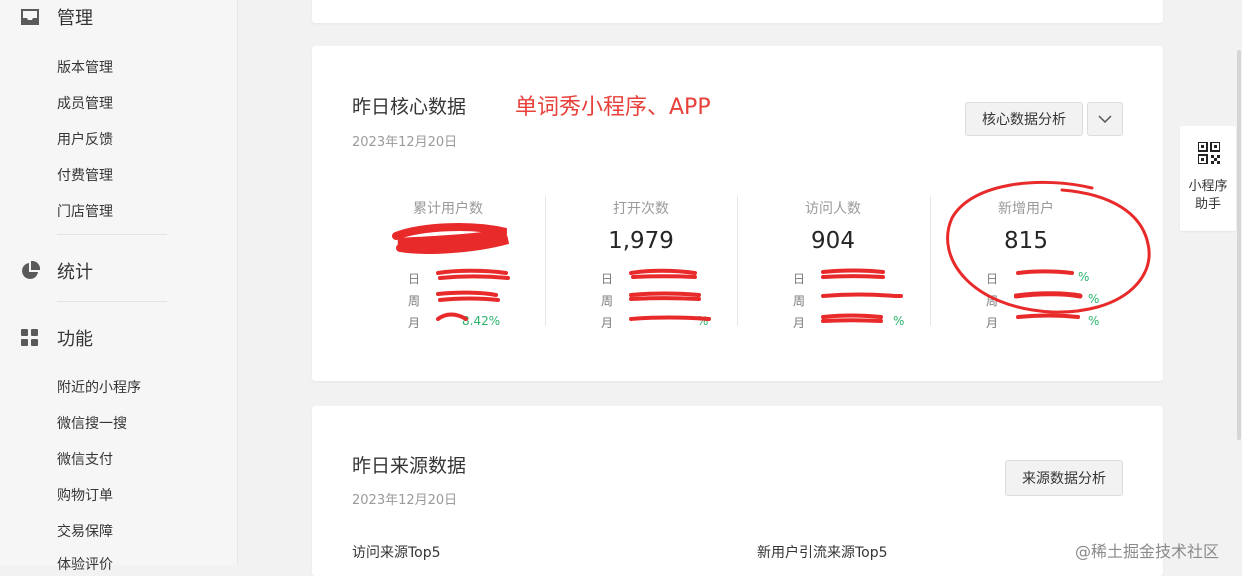  Describe the element at coordinates (75, 272) in the screenshot. I see `nav-group-label: 统计` at that location.